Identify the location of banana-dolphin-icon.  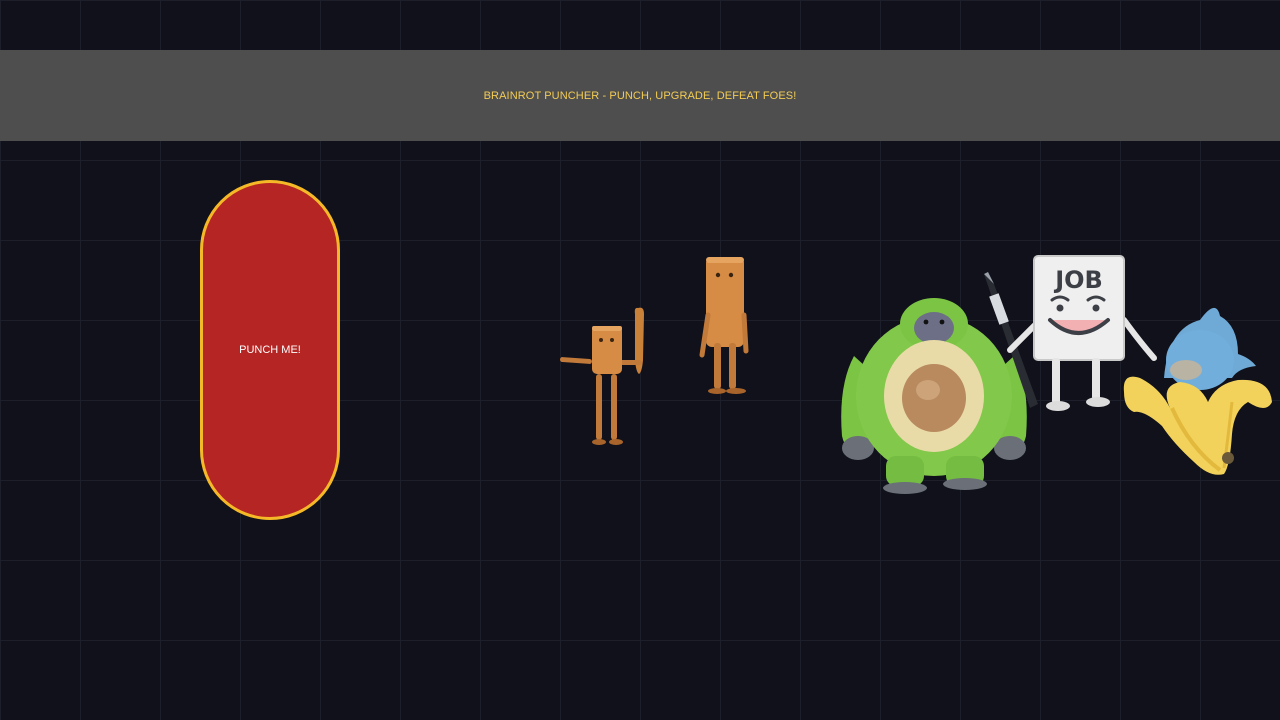
(1198, 389).